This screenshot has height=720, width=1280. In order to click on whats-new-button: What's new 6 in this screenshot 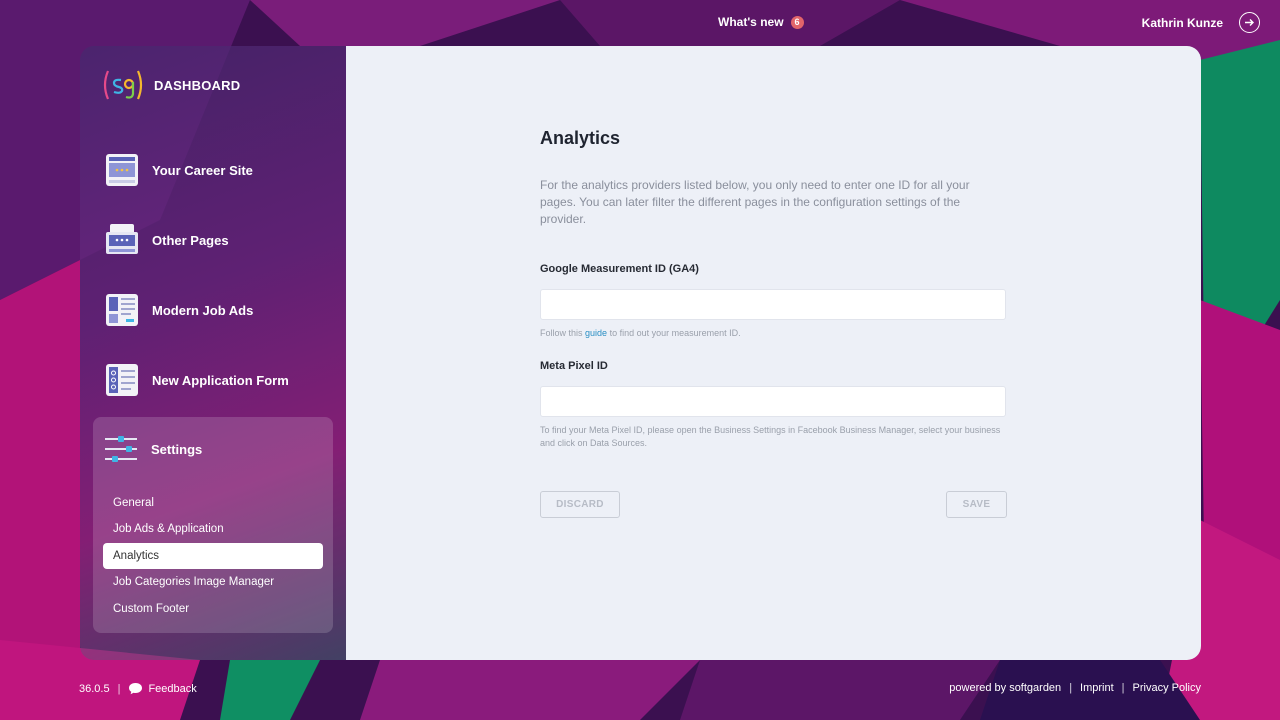, I will do `click(761, 22)`.